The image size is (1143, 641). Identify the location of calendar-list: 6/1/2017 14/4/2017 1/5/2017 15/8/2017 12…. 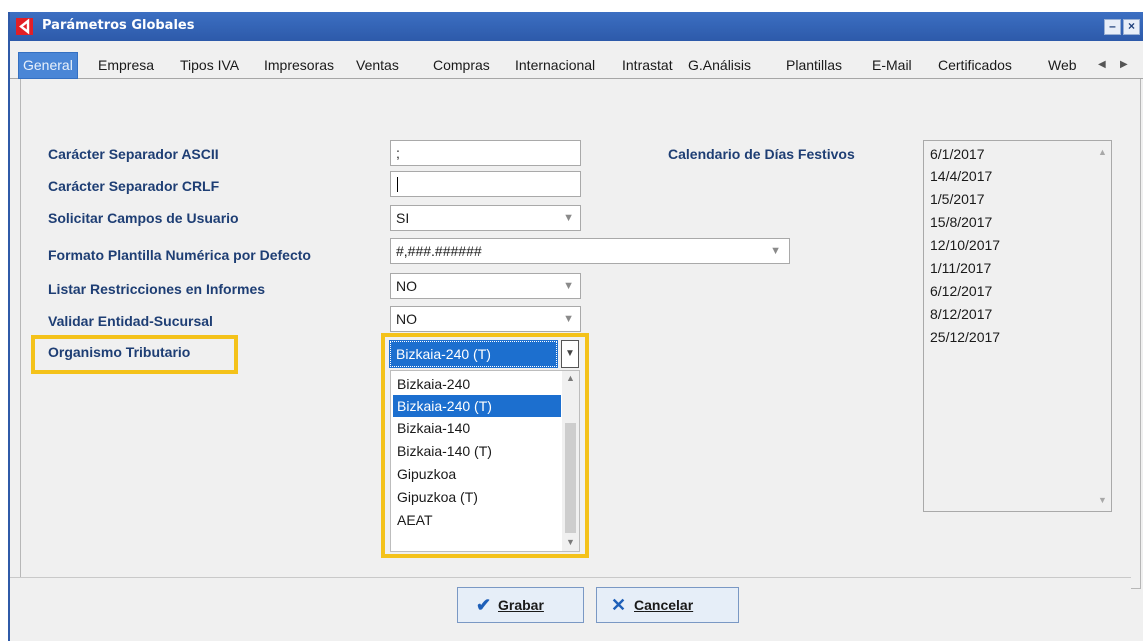
(1017, 326).